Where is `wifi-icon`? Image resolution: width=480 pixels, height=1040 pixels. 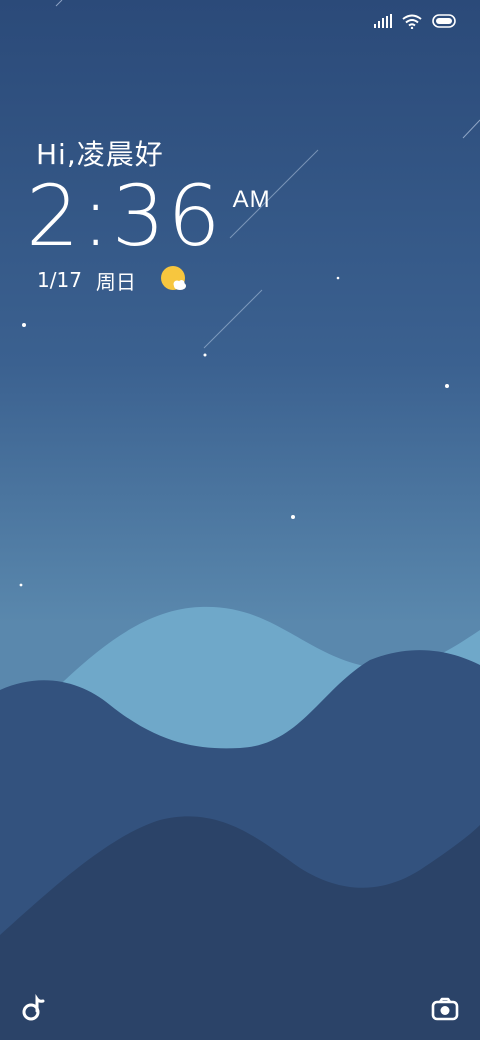 wifi-icon is located at coordinates (412, 21).